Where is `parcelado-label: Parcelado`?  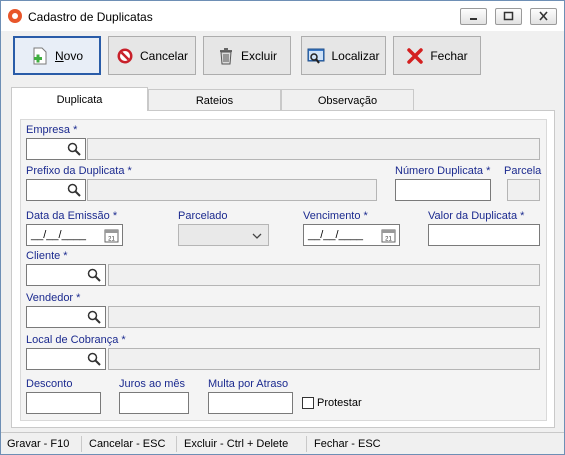
parcelado-label: Parcelado is located at coordinates (203, 216).